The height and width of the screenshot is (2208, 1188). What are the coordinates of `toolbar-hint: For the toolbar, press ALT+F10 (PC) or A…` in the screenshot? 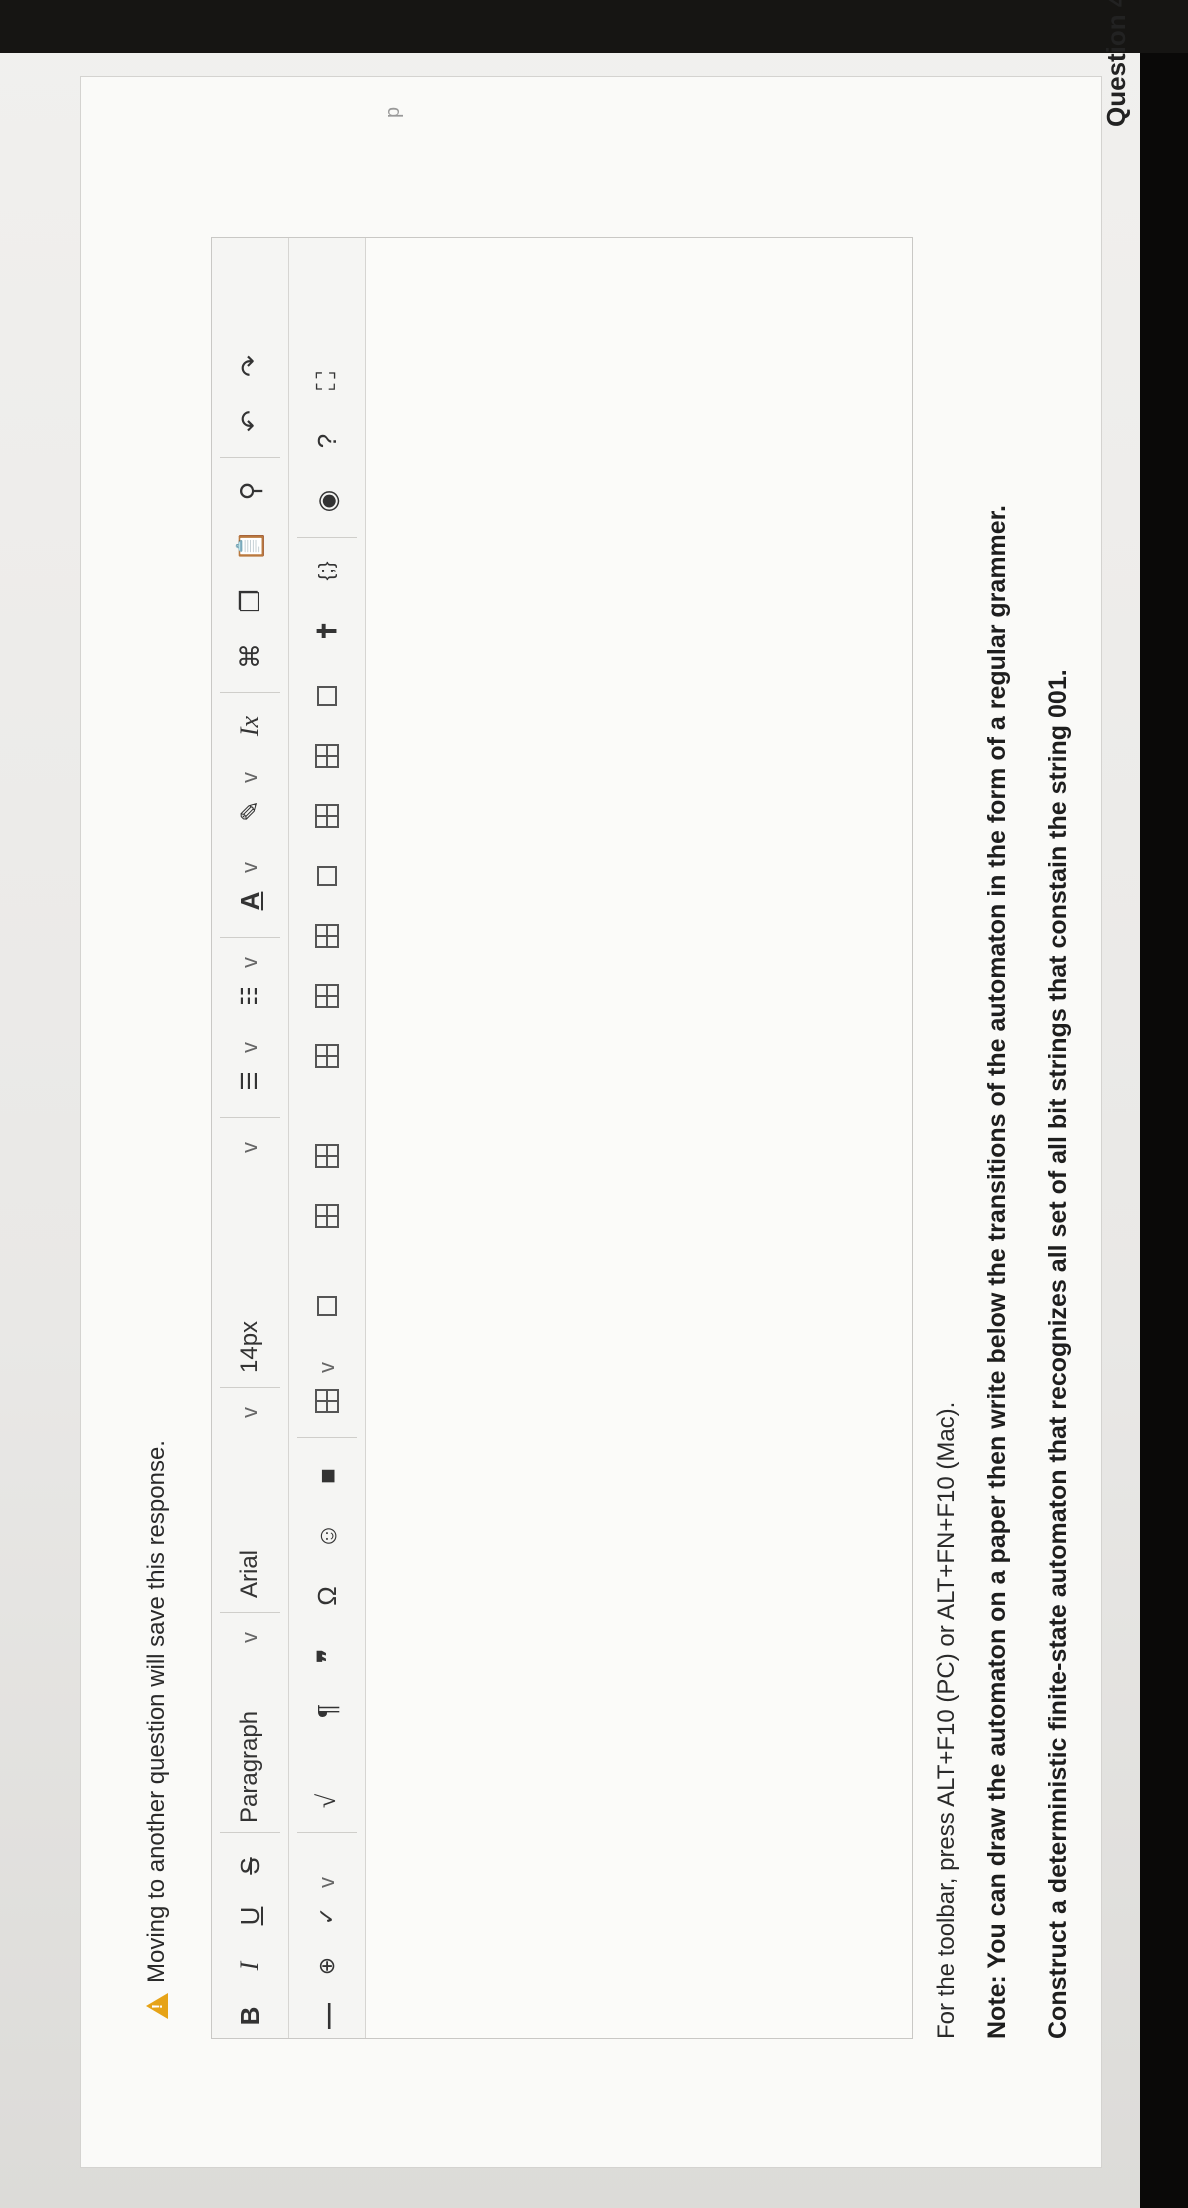 It's located at (946, 1720).